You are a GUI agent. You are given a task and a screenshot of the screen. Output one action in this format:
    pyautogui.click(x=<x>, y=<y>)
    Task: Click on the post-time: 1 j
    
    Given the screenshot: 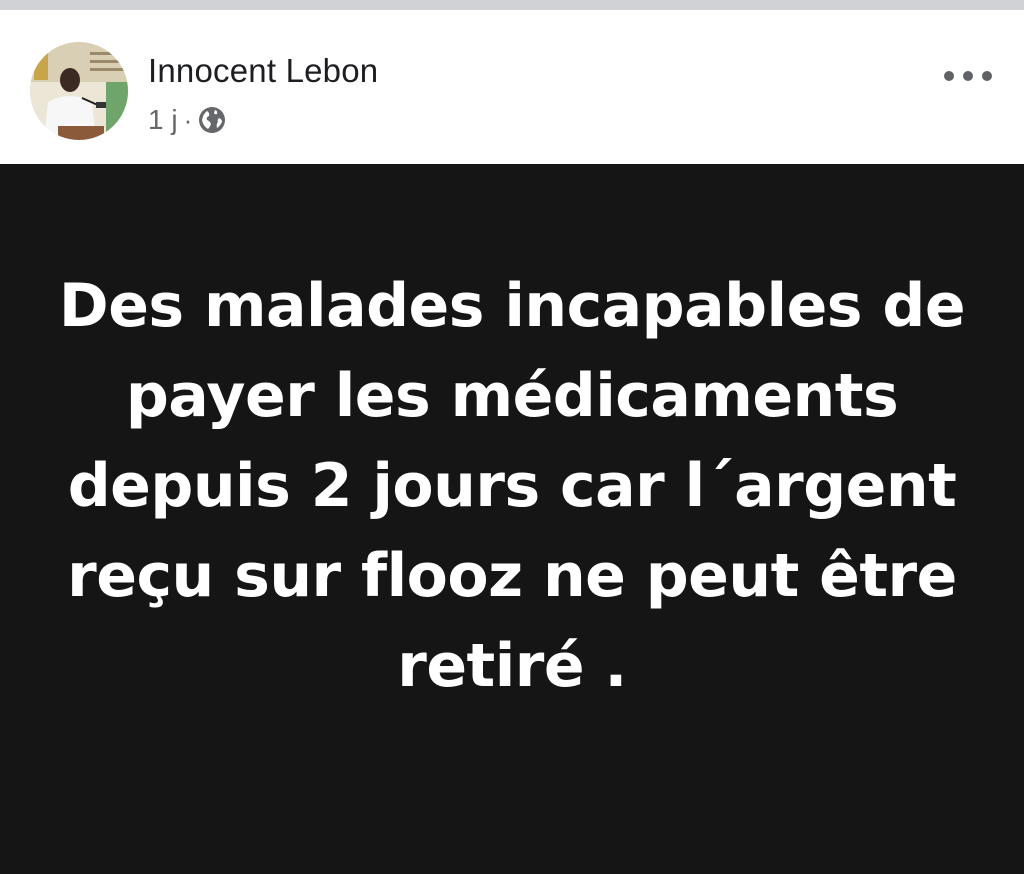 What is the action you would take?
    pyautogui.click(x=163, y=120)
    